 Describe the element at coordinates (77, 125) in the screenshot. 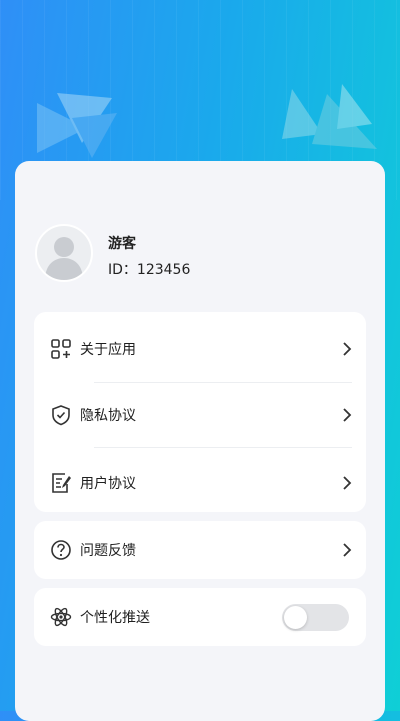

I see `decorative-triangles-left` at that location.